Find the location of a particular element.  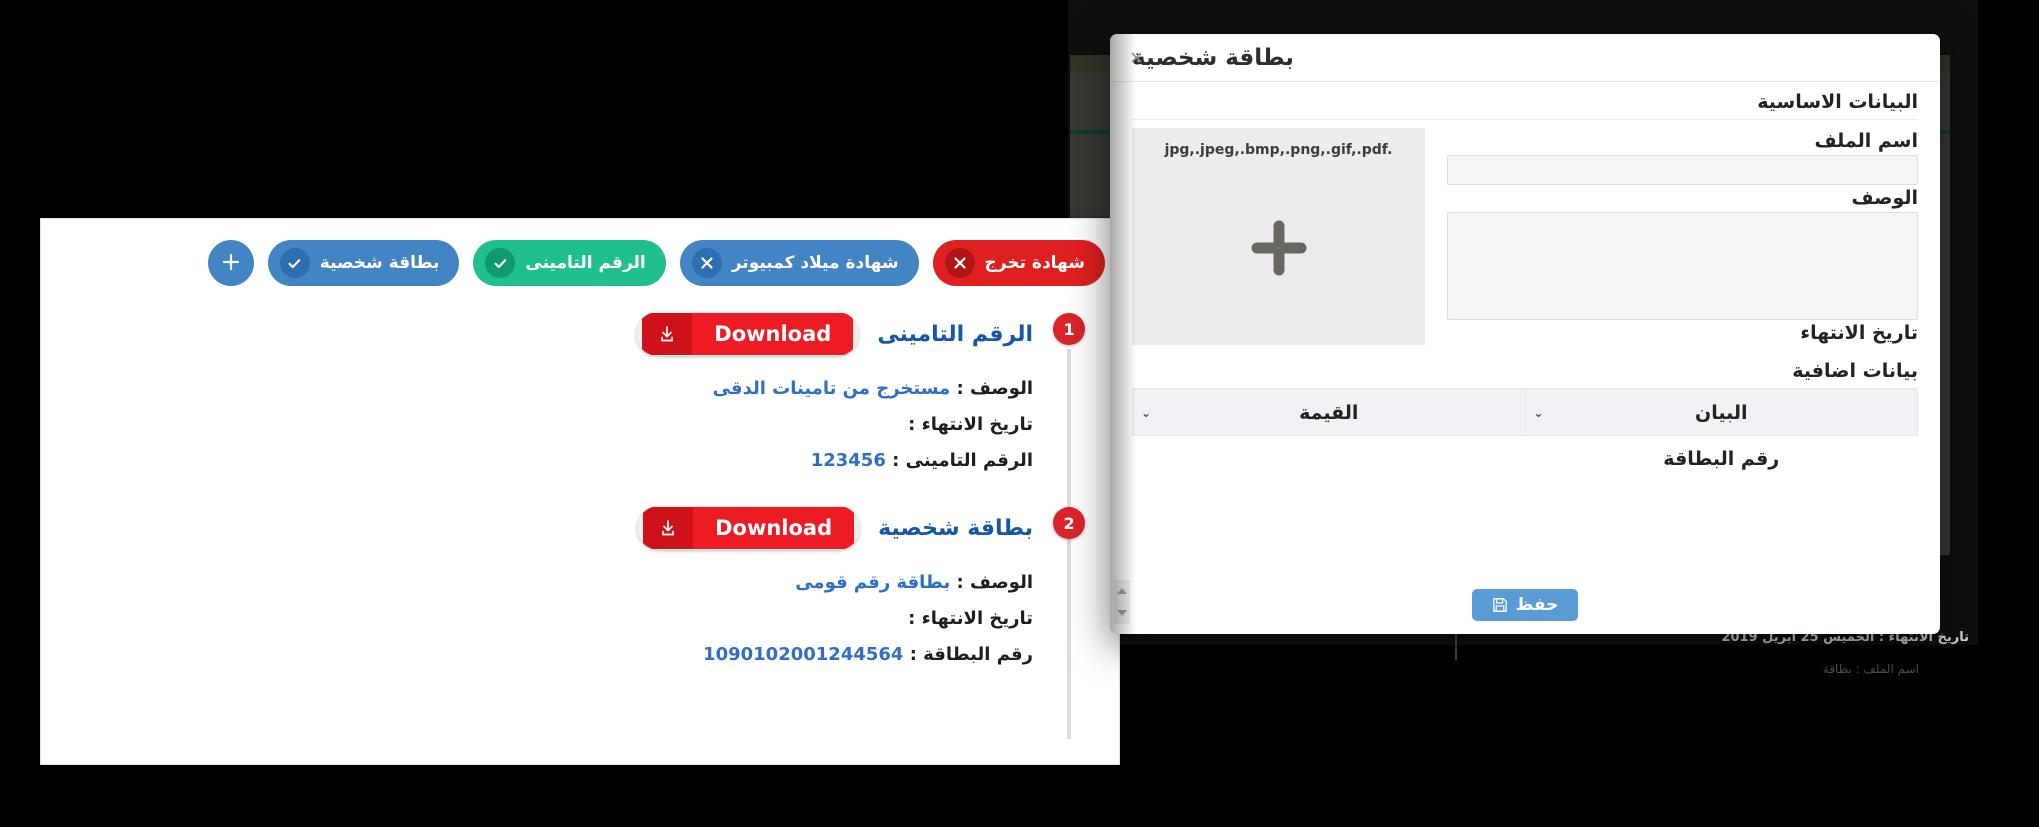

field-value: مستخرج من تامينات الدقى is located at coordinates (831, 388).